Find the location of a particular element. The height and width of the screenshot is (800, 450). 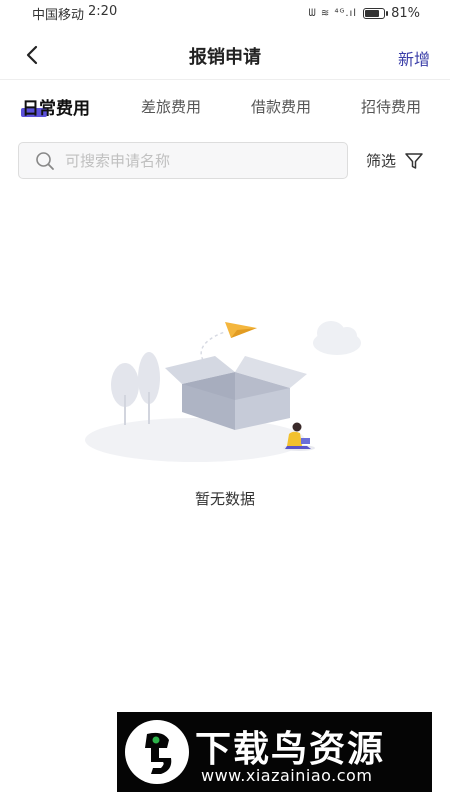

battery-icon is located at coordinates (376, 13).